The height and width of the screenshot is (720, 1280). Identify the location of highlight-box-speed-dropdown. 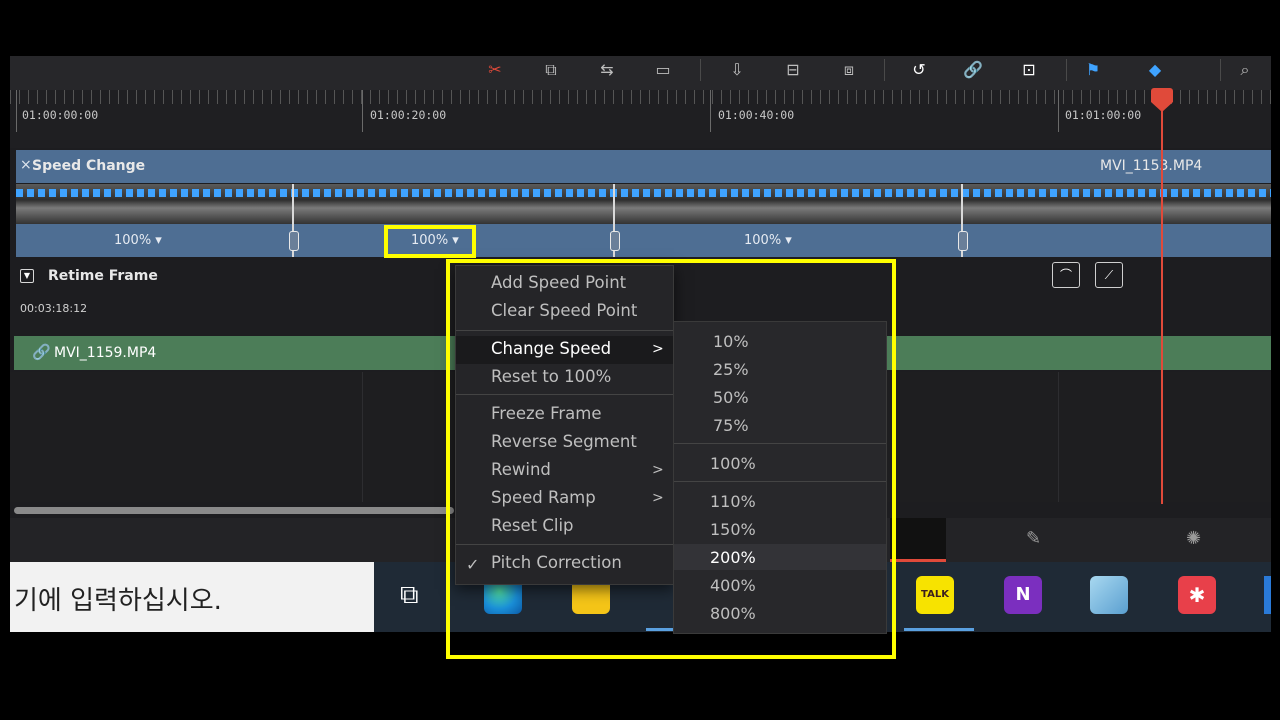
(430, 241).